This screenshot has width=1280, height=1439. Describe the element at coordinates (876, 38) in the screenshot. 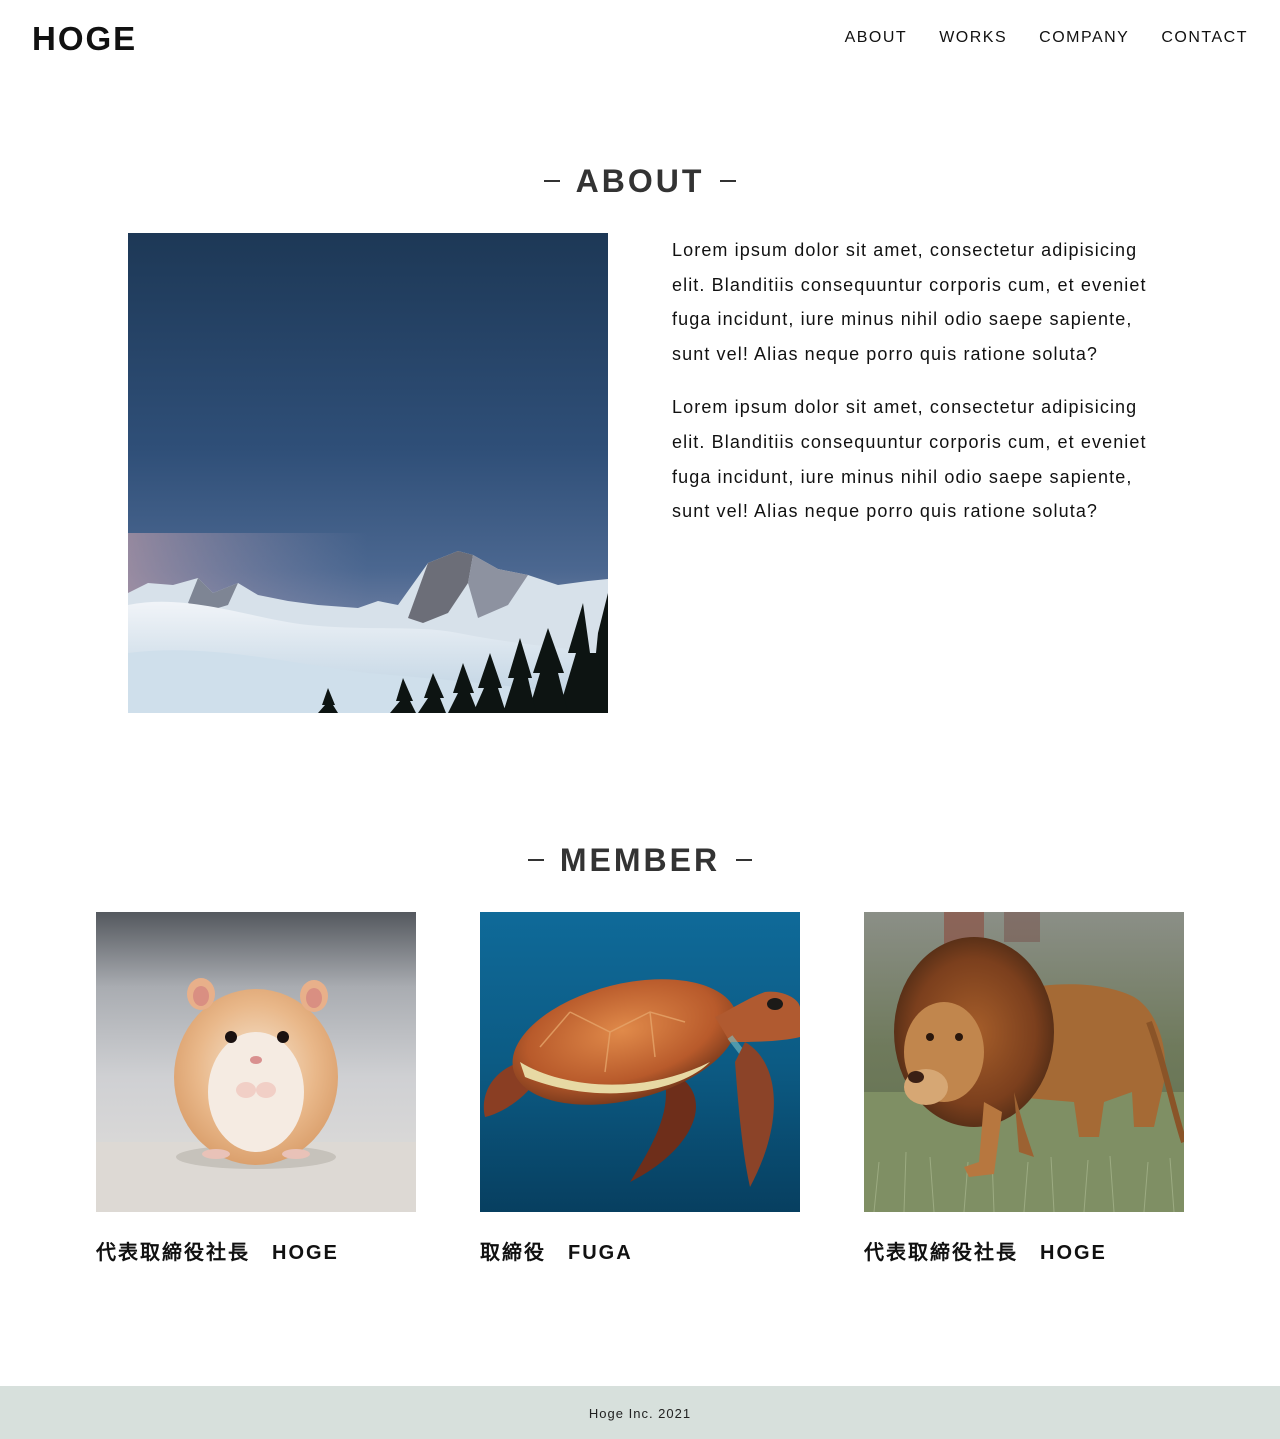

I see `nav-item-about: ABOUT` at that location.